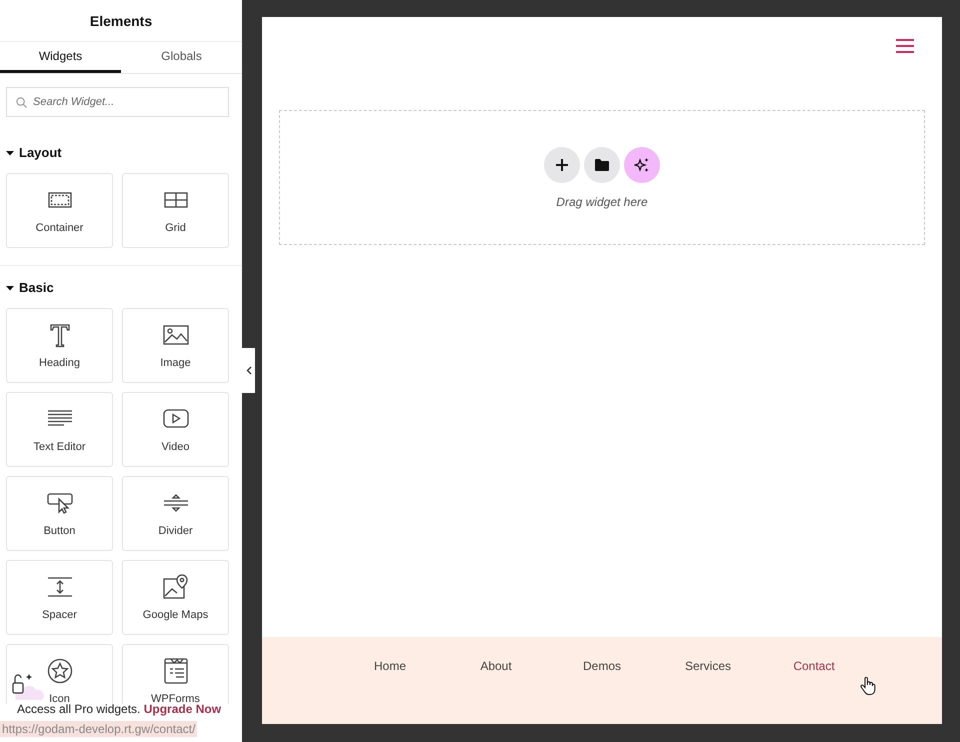 This screenshot has height=742, width=960. What do you see at coordinates (814, 667) in the screenshot?
I see `footer-nav-link: Contact` at bounding box center [814, 667].